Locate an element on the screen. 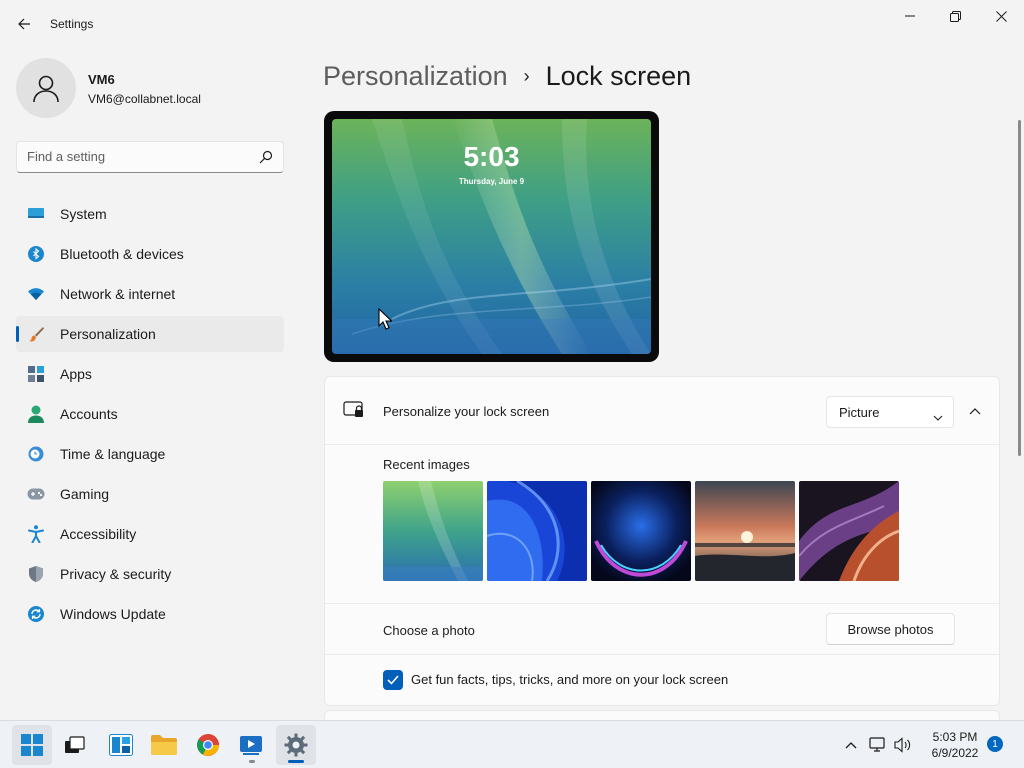  taskbar-clock: 5:03 PM 6/9/2022 is located at coordinates (955, 745).